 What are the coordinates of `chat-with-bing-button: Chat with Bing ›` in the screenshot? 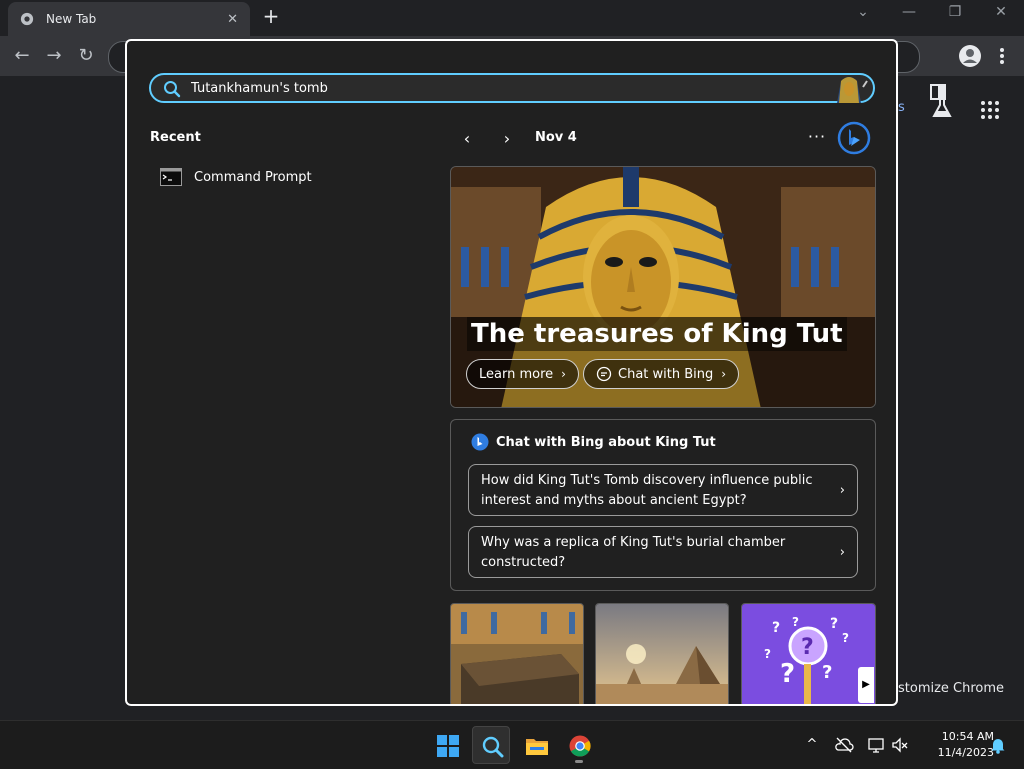 It's located at (661, 374).